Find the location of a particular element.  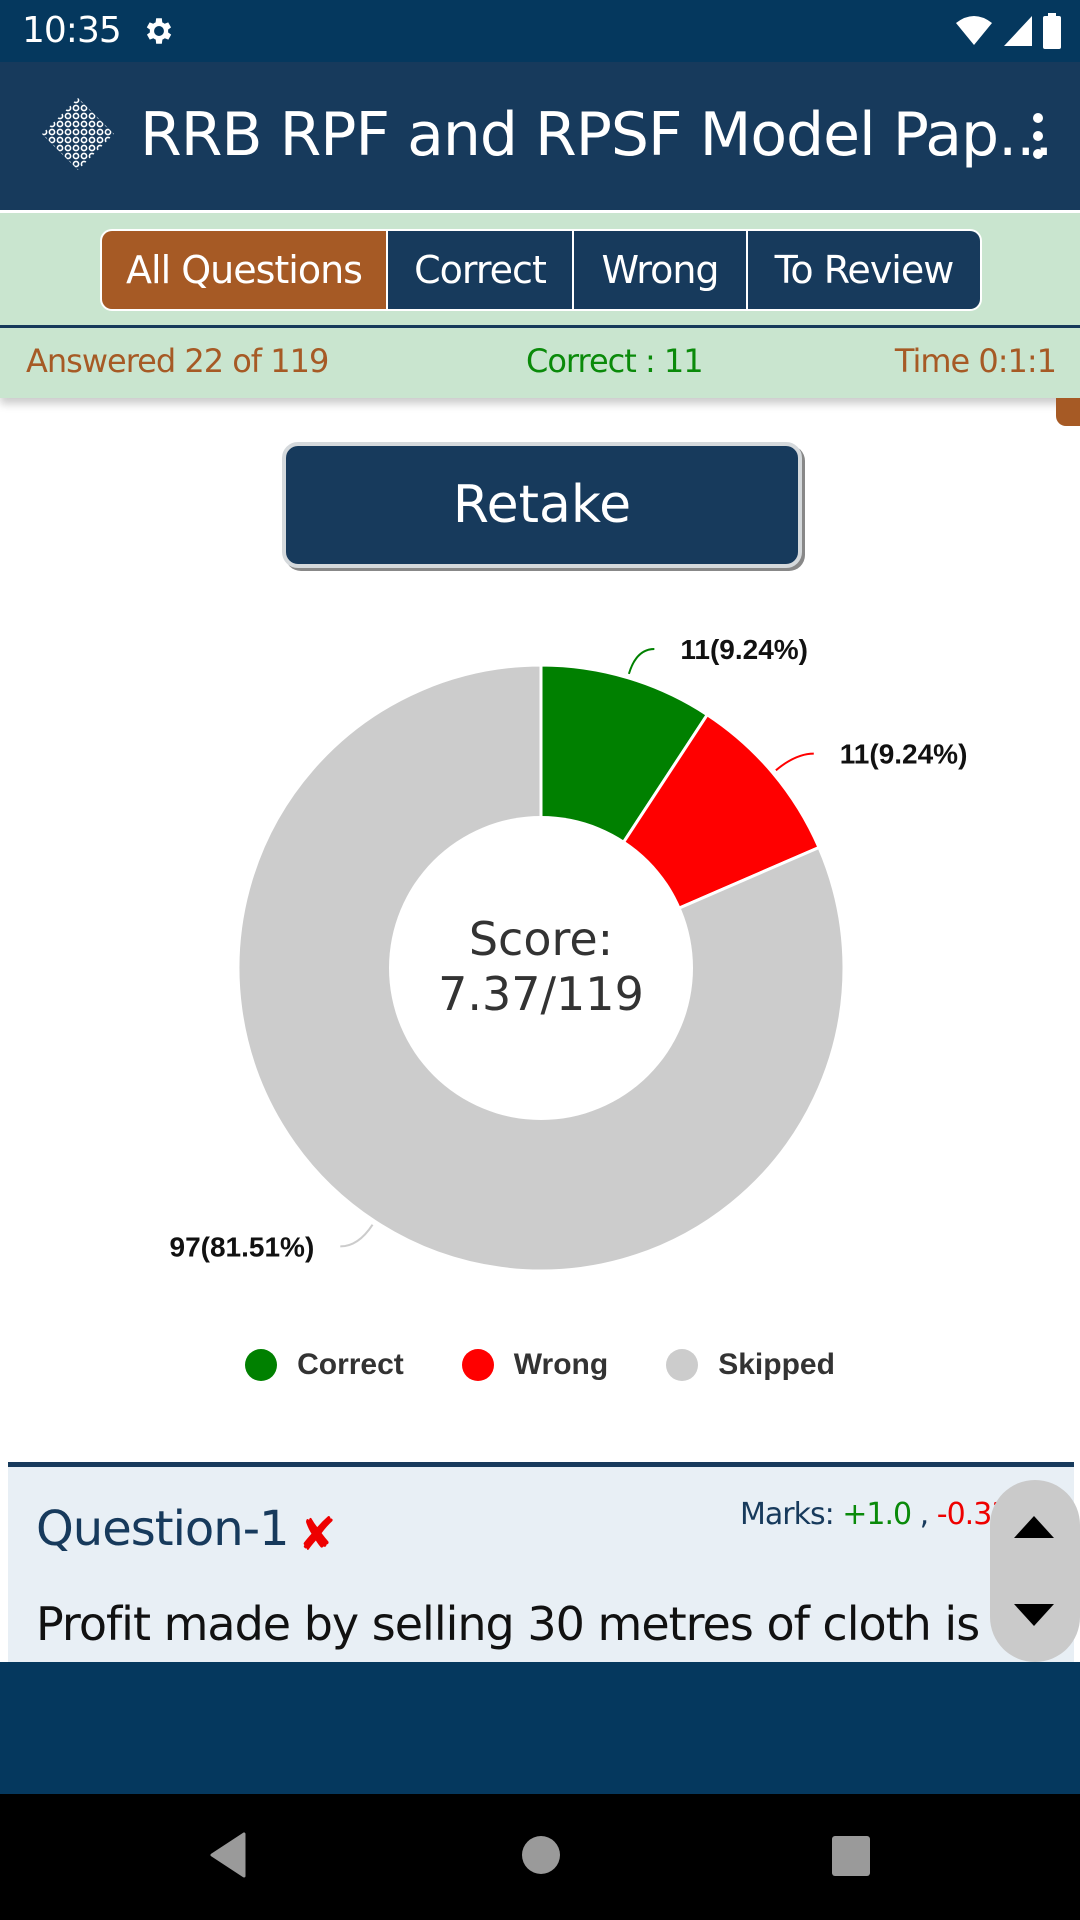

legend-label-wrong: Wrong is located at coordinates (561, 1364).